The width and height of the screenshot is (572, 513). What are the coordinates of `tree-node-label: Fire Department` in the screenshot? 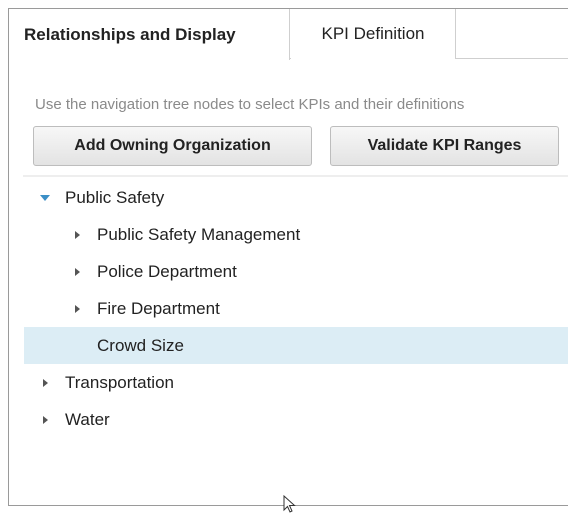 It's located at (158, 308).